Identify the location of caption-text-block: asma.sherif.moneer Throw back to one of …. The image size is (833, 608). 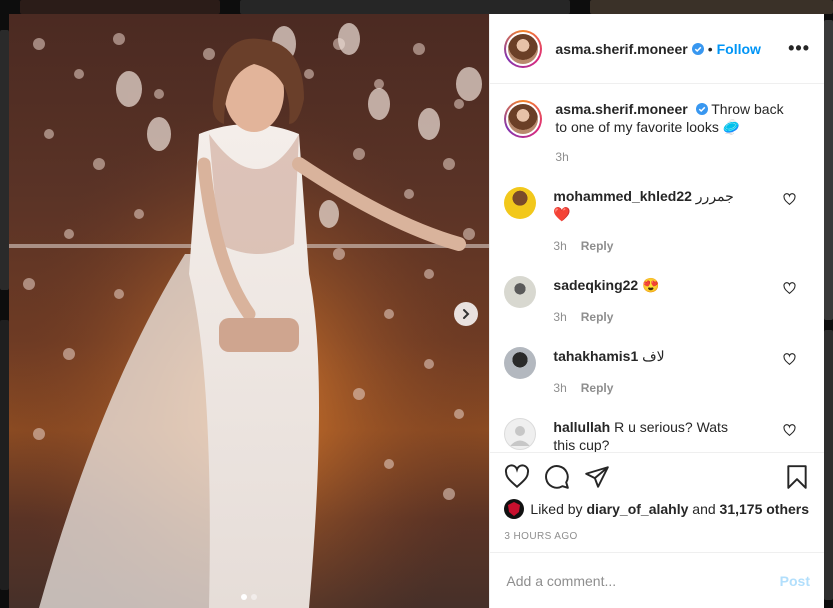
(675, 133).